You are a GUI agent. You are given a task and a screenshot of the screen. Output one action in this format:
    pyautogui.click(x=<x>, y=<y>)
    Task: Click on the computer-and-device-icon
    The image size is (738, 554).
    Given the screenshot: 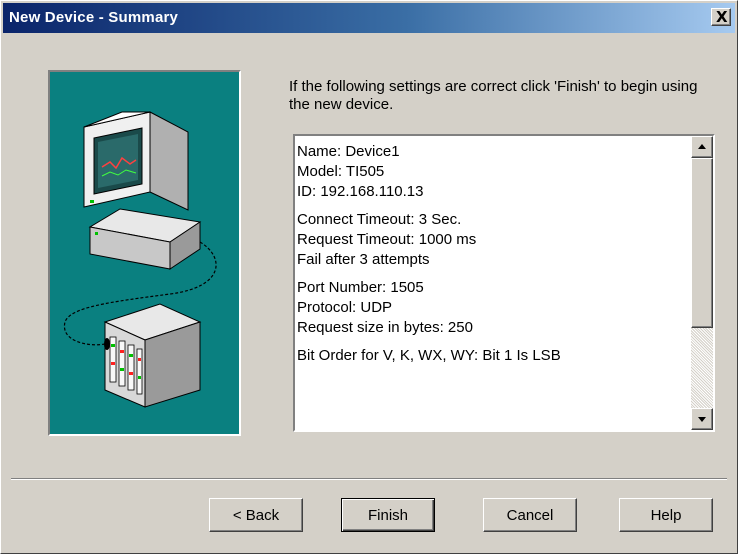 What is the action you would take?
    pyautogui.click(x=140, y=259)
    